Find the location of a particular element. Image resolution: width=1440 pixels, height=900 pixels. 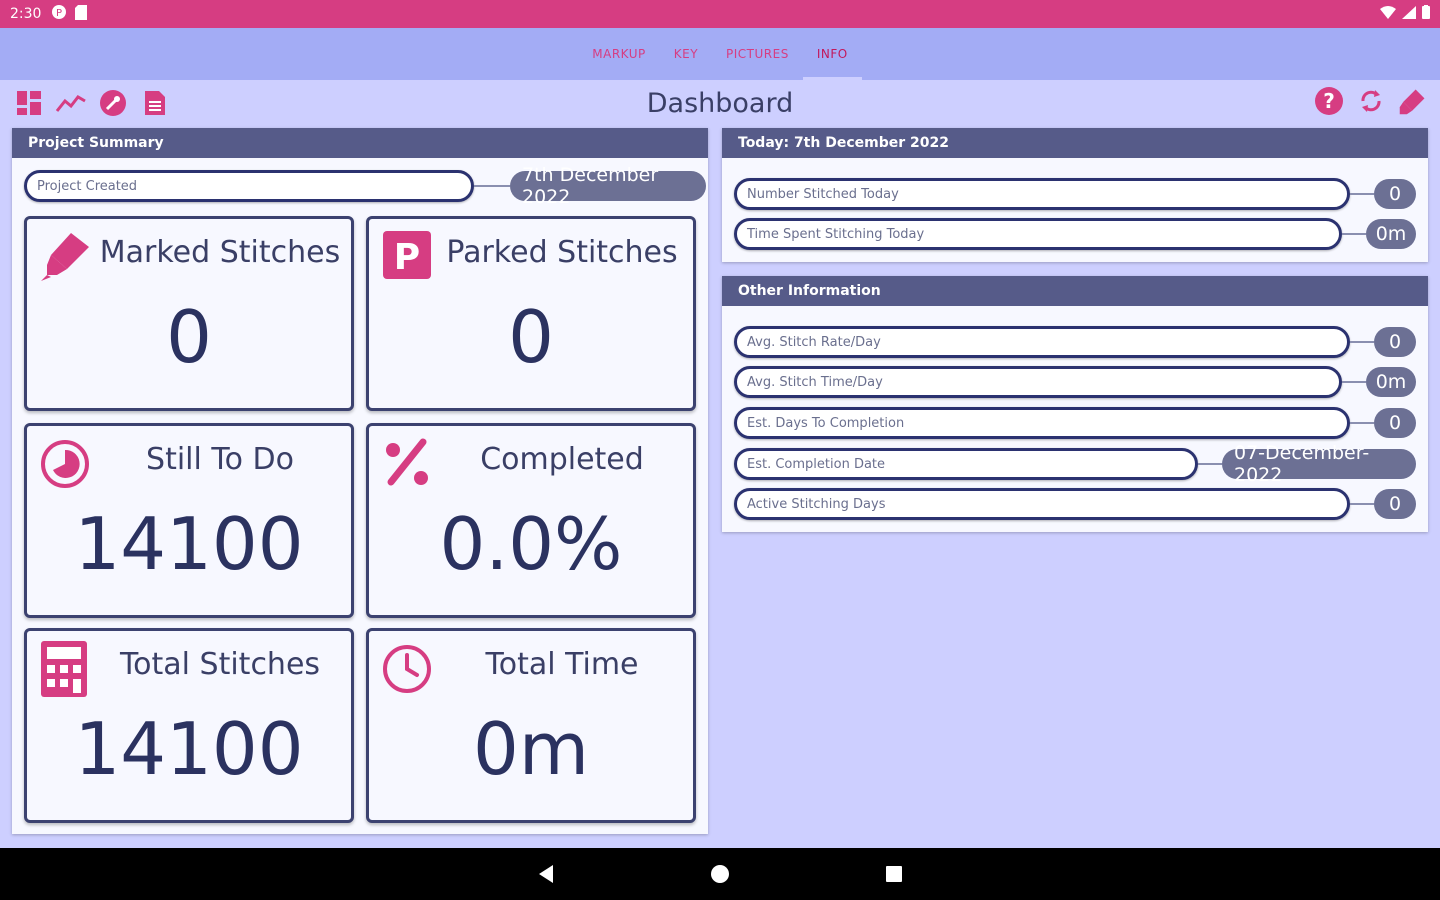

home-icon is located at coordinates (720, 874).